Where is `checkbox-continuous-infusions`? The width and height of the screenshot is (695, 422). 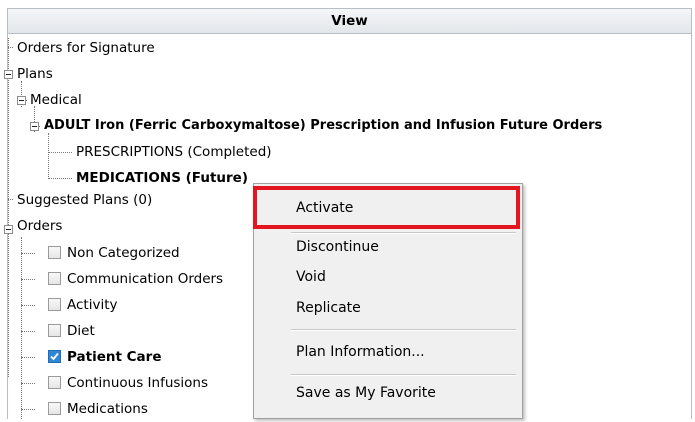 checkbox-continuous-infusions is located at coordinates (54, 382).